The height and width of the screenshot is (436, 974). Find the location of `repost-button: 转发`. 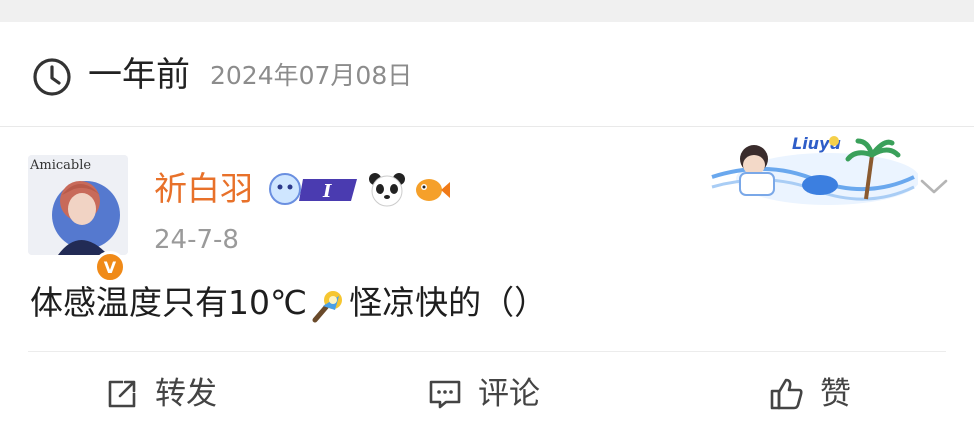

repost-button: 转发 is located at coordinates (160, 394).